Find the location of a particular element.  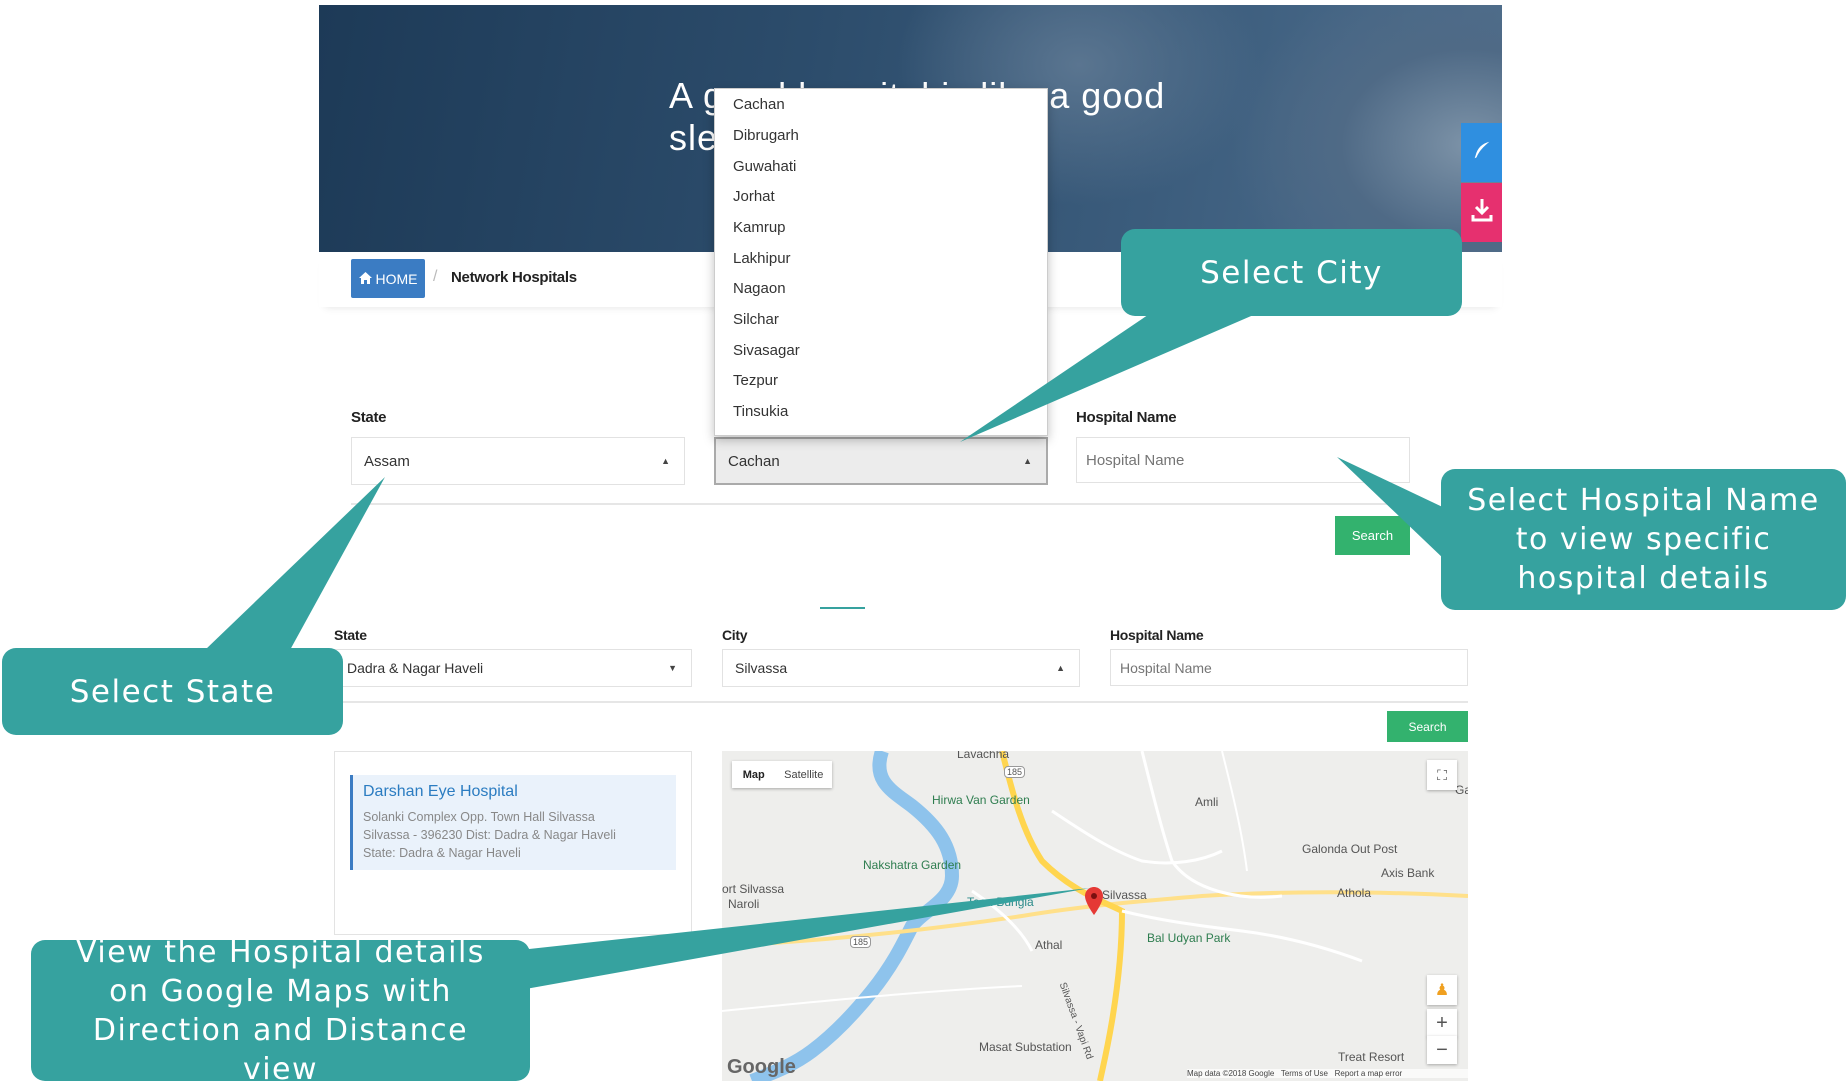

callout-select-city: Select City is located at coordinates (1291, 272).